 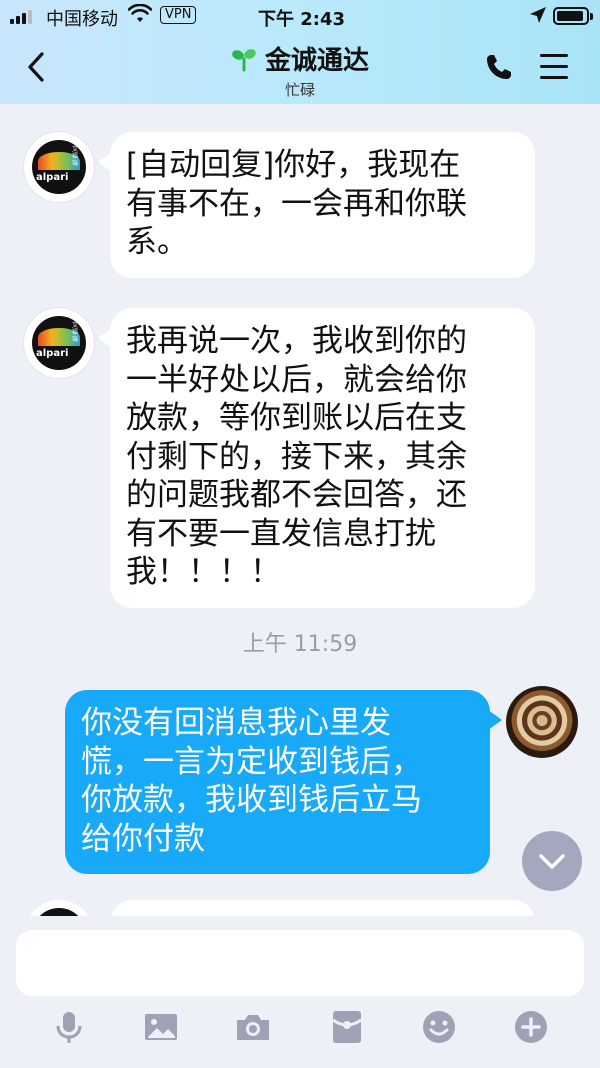 What do you see at coordinates (143, 838) in the screenshot?
I see `message-line: 给你付款` at bounding box center [143, 838].